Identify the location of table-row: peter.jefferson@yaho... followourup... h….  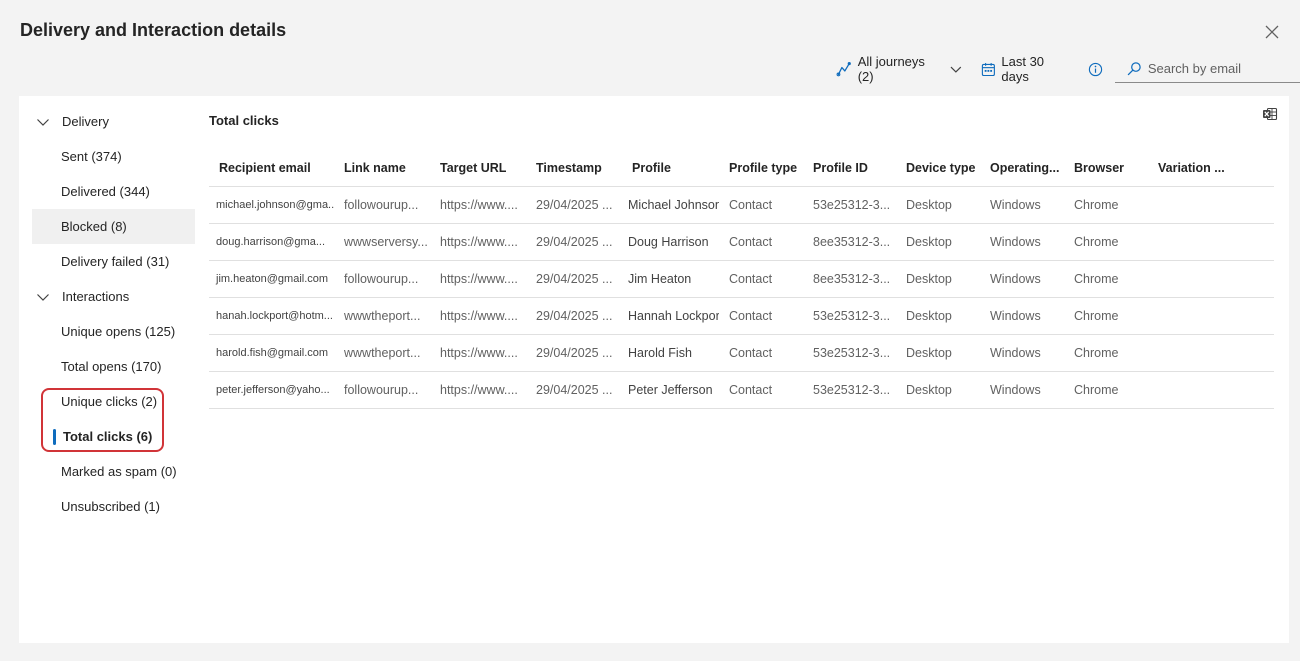
(741, 390).